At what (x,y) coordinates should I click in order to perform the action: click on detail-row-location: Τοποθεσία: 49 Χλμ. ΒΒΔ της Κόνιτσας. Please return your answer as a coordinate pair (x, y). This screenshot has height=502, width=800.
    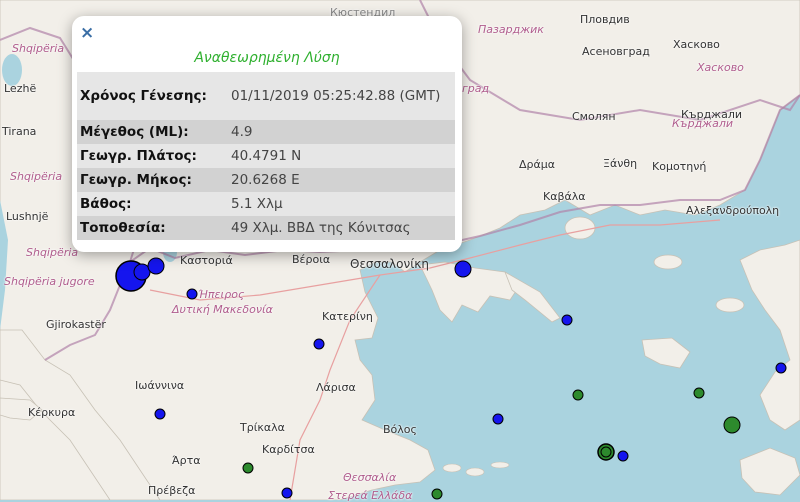
    Looking at the image, I should click on (266, 228).